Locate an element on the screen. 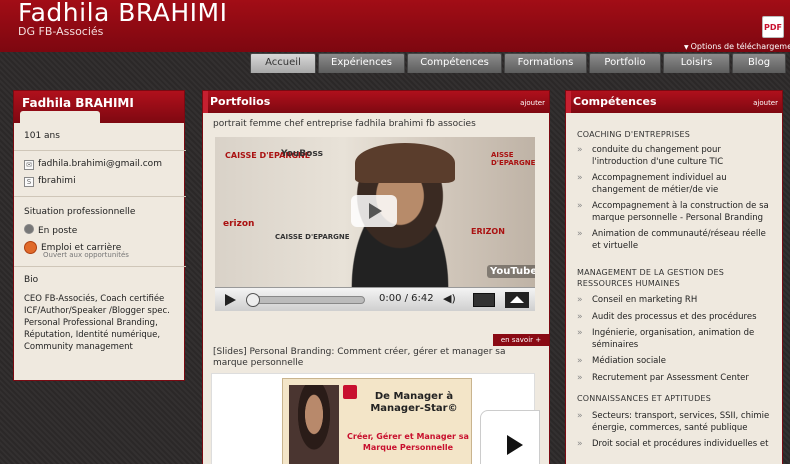 This screenshot has height=464, width=790. competences-toggle: ajouter is located at coordinates (765, 103).